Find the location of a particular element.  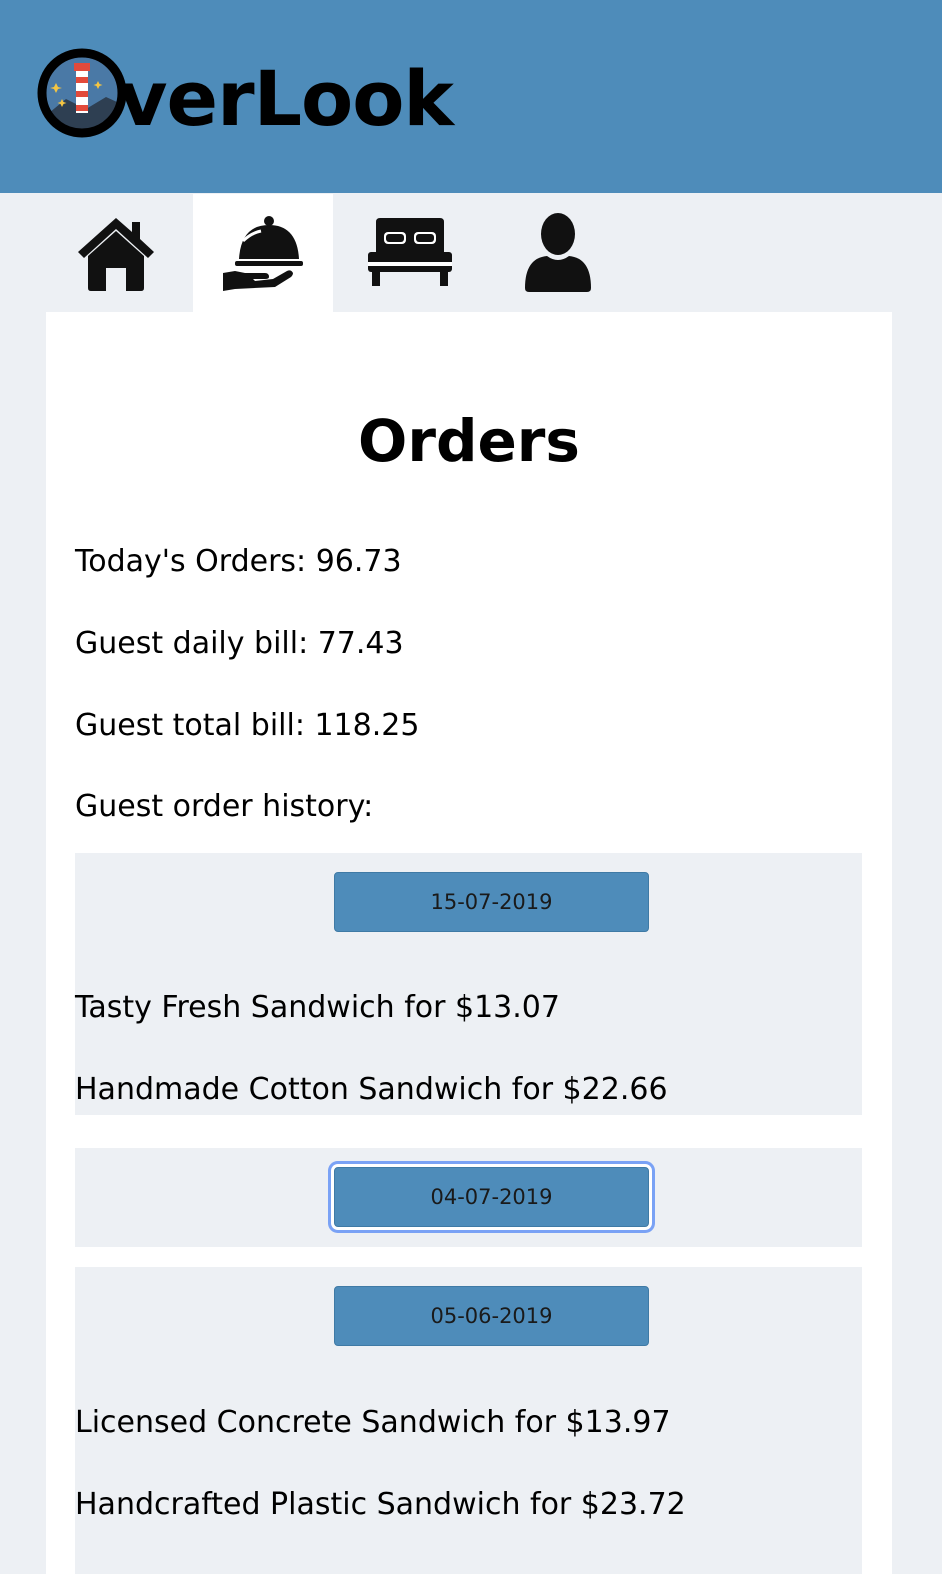

room-service-icon is located at coordinates (263, 253).